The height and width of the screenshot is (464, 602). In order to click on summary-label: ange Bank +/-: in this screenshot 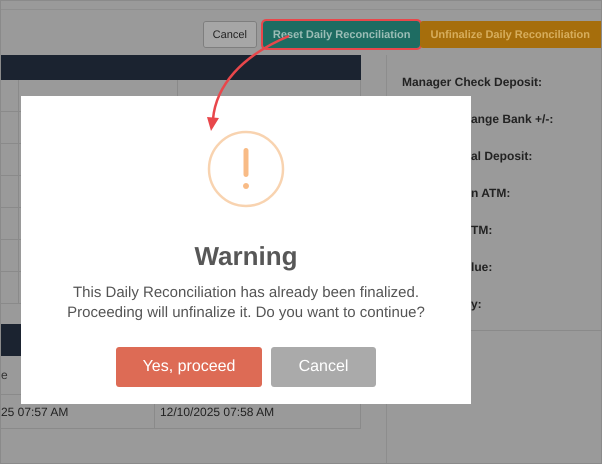, I will do `click(512, 119)`.